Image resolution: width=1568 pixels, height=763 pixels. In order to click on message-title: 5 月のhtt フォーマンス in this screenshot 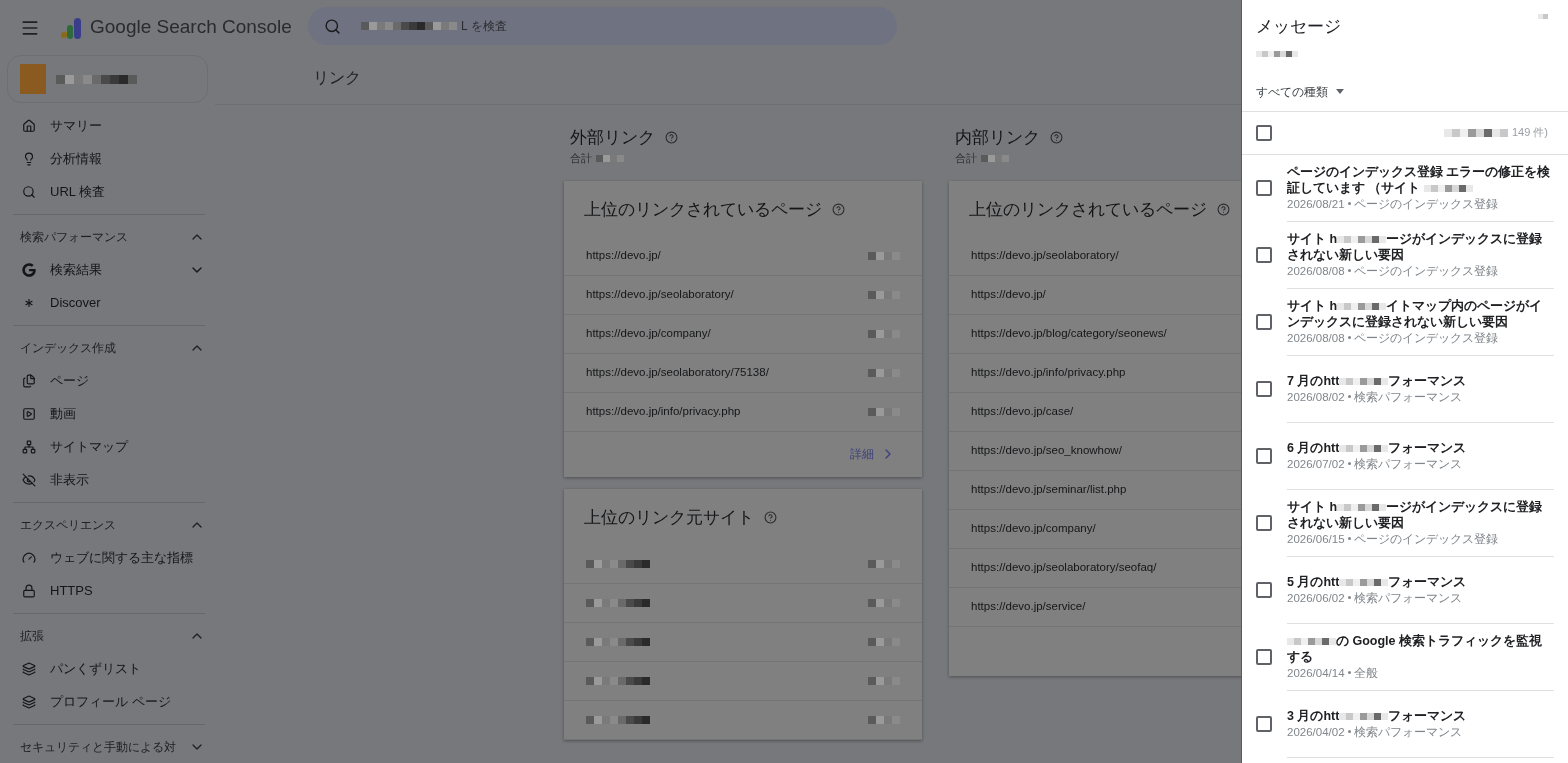, I will do `click(1420, 581)`.